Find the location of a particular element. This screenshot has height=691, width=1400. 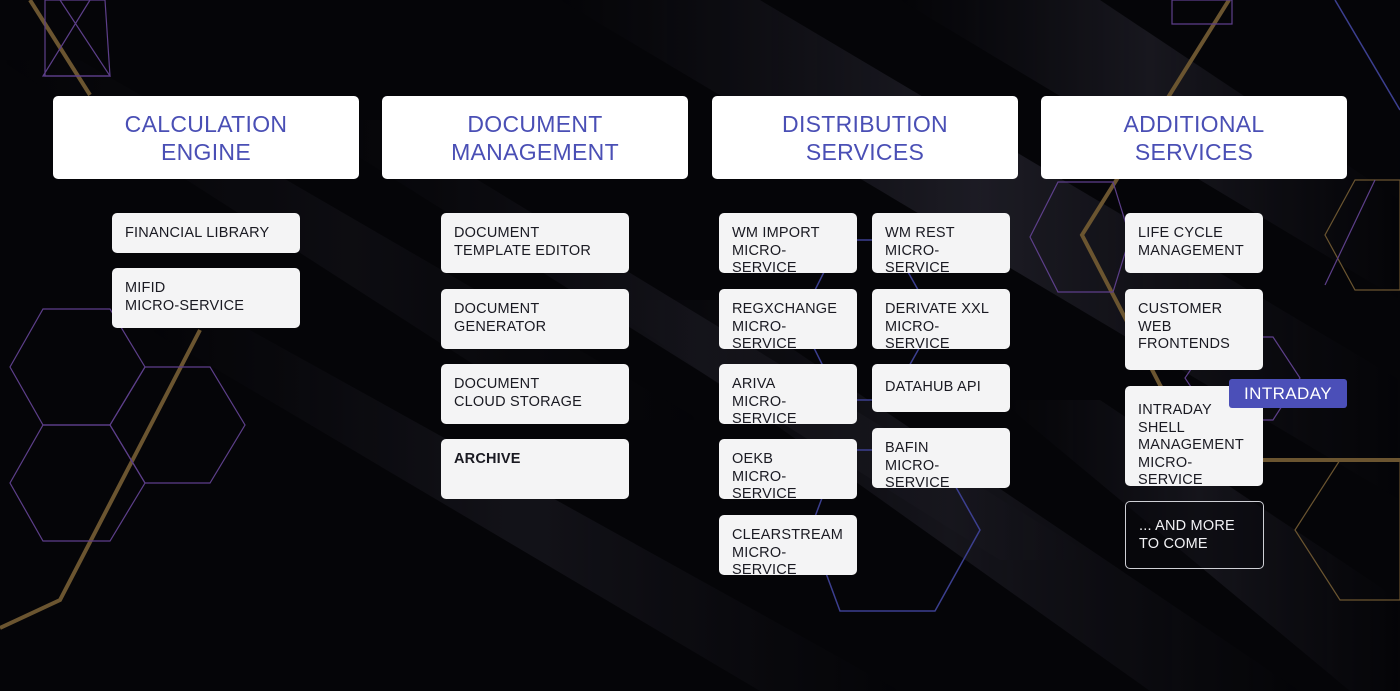

column-header-calculation-engine: CALCULATION ENGINE is located at coordinates (206, 137).